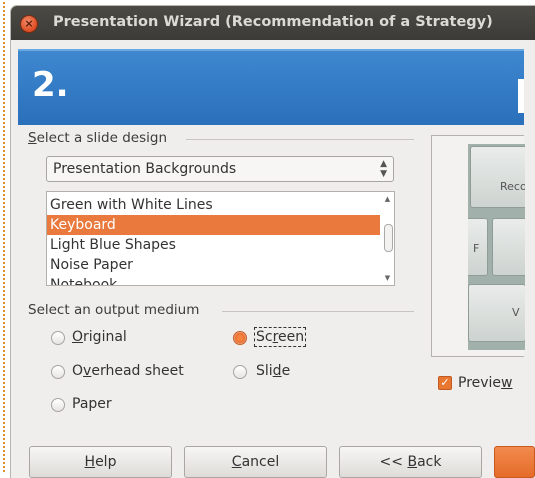 The image size is (535, 478). Describe the element at coordinates (99, 337) in the screenshot. I see `radio-original-label: Original` at that location.